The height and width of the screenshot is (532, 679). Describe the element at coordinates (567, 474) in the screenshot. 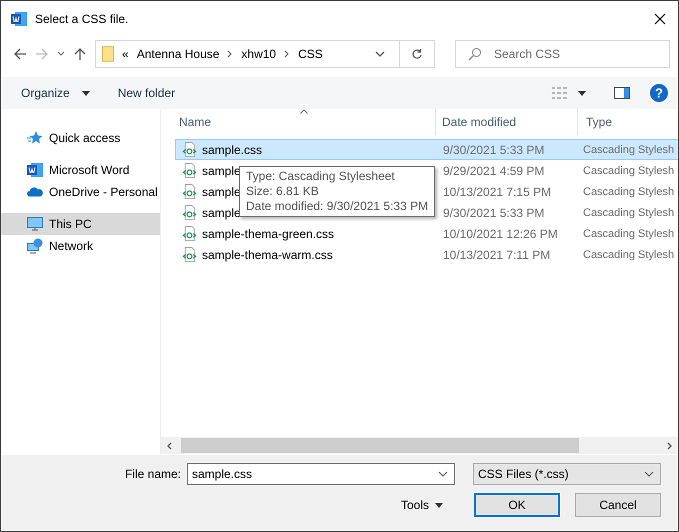

I see `file-type-dropdown: CSS Files (*.css)` at that location.